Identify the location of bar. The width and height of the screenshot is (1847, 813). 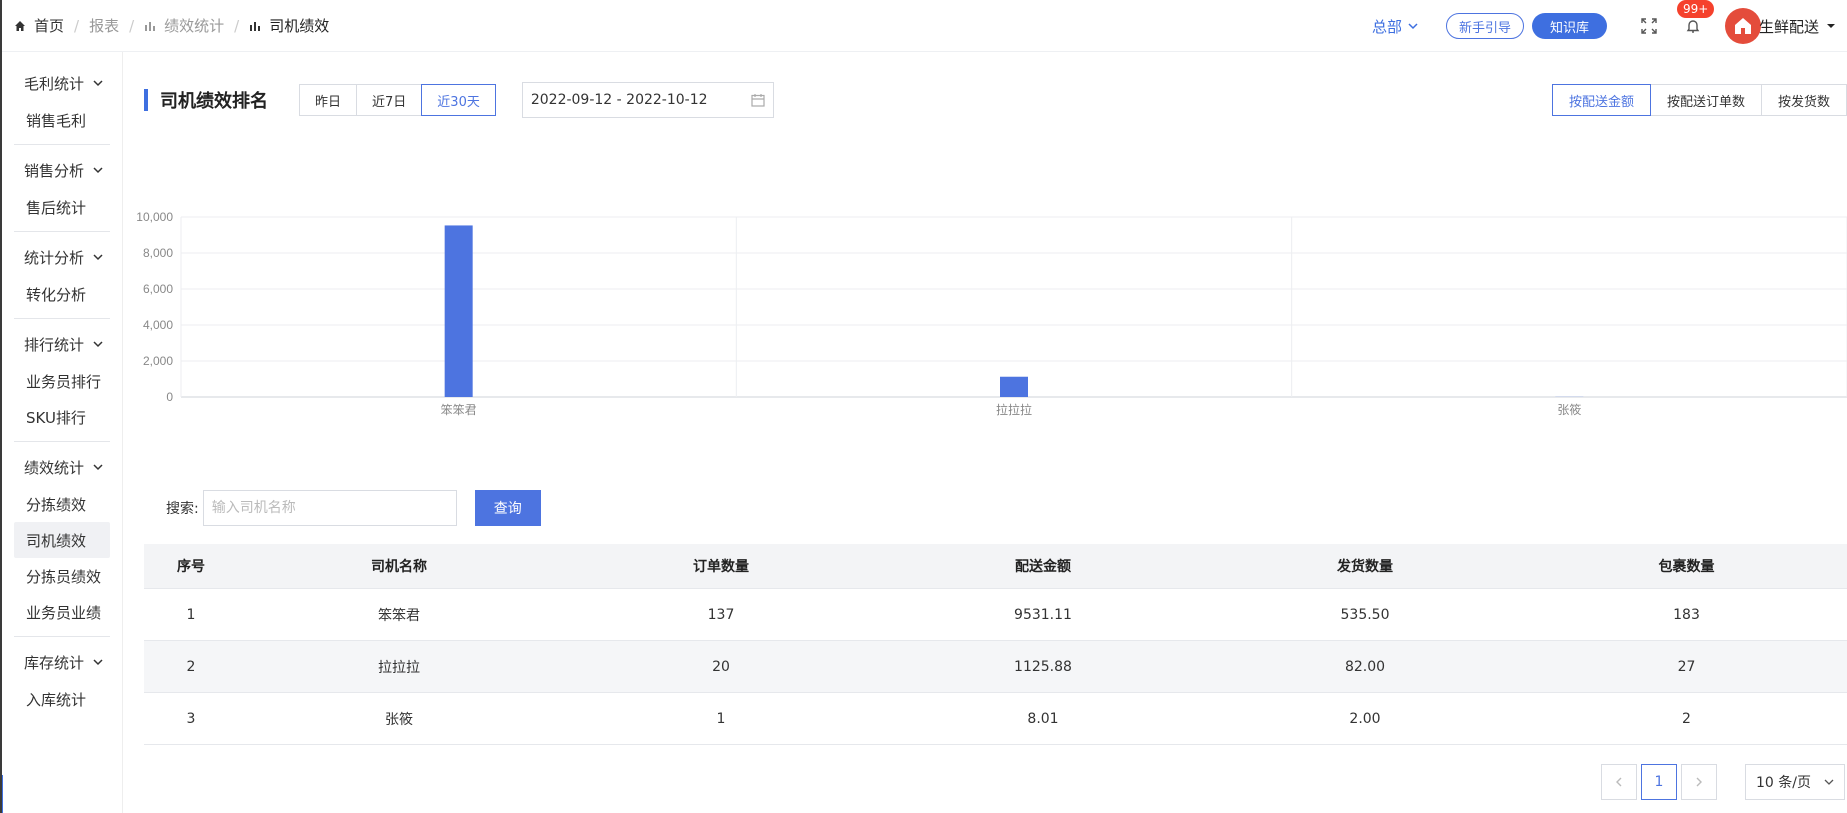
(1014, 386).